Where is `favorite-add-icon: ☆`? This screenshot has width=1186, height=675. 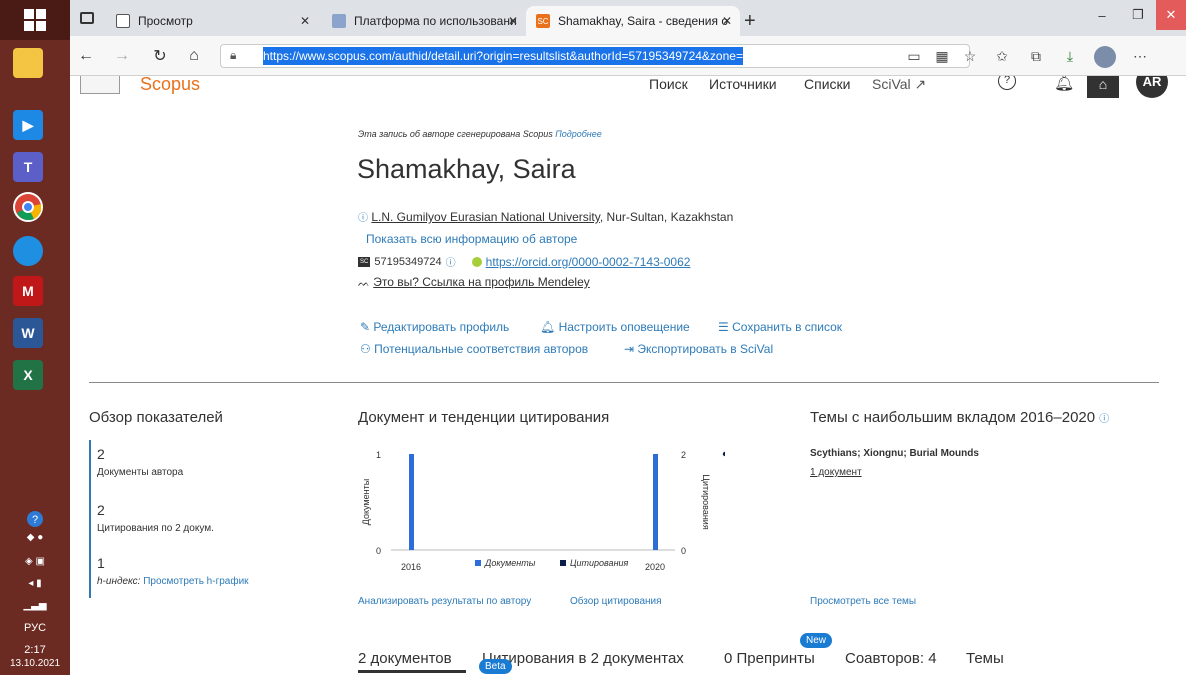
favorite-add-icon: ☆ is located at coordinates (970, 56).